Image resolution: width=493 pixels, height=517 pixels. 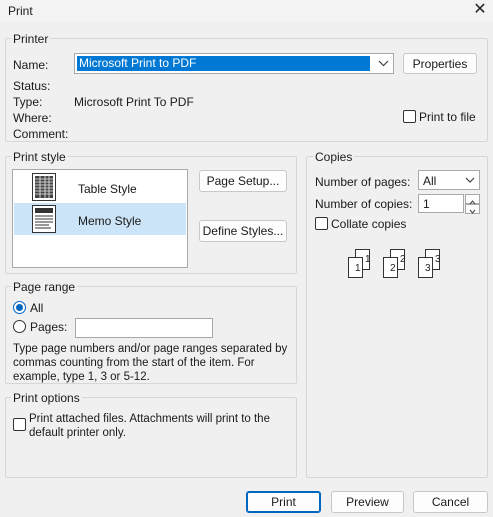 I want to click on title-bar, so click(x=246, y=11).